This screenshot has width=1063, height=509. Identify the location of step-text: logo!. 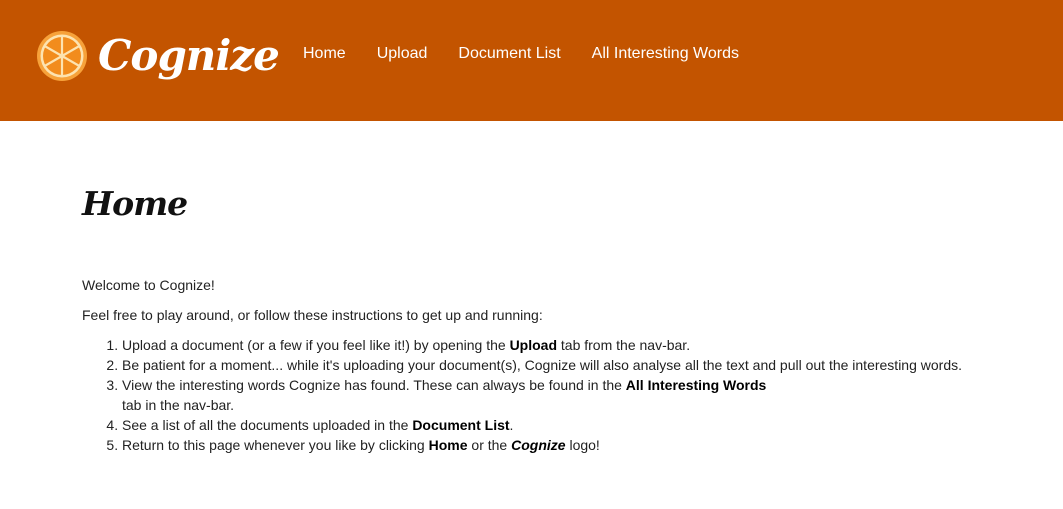
(582, 445).